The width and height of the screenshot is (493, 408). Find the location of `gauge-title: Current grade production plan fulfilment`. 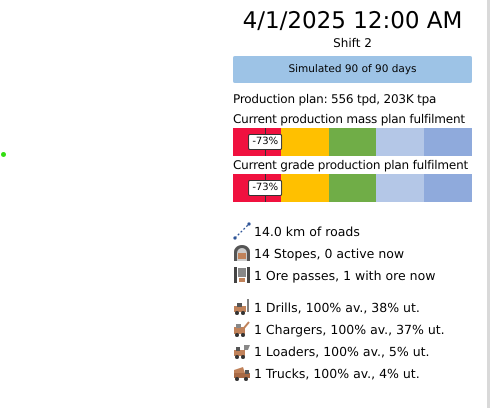

gauge-title: Current grade production plan fulfilment is located at coordinates (351, 165).